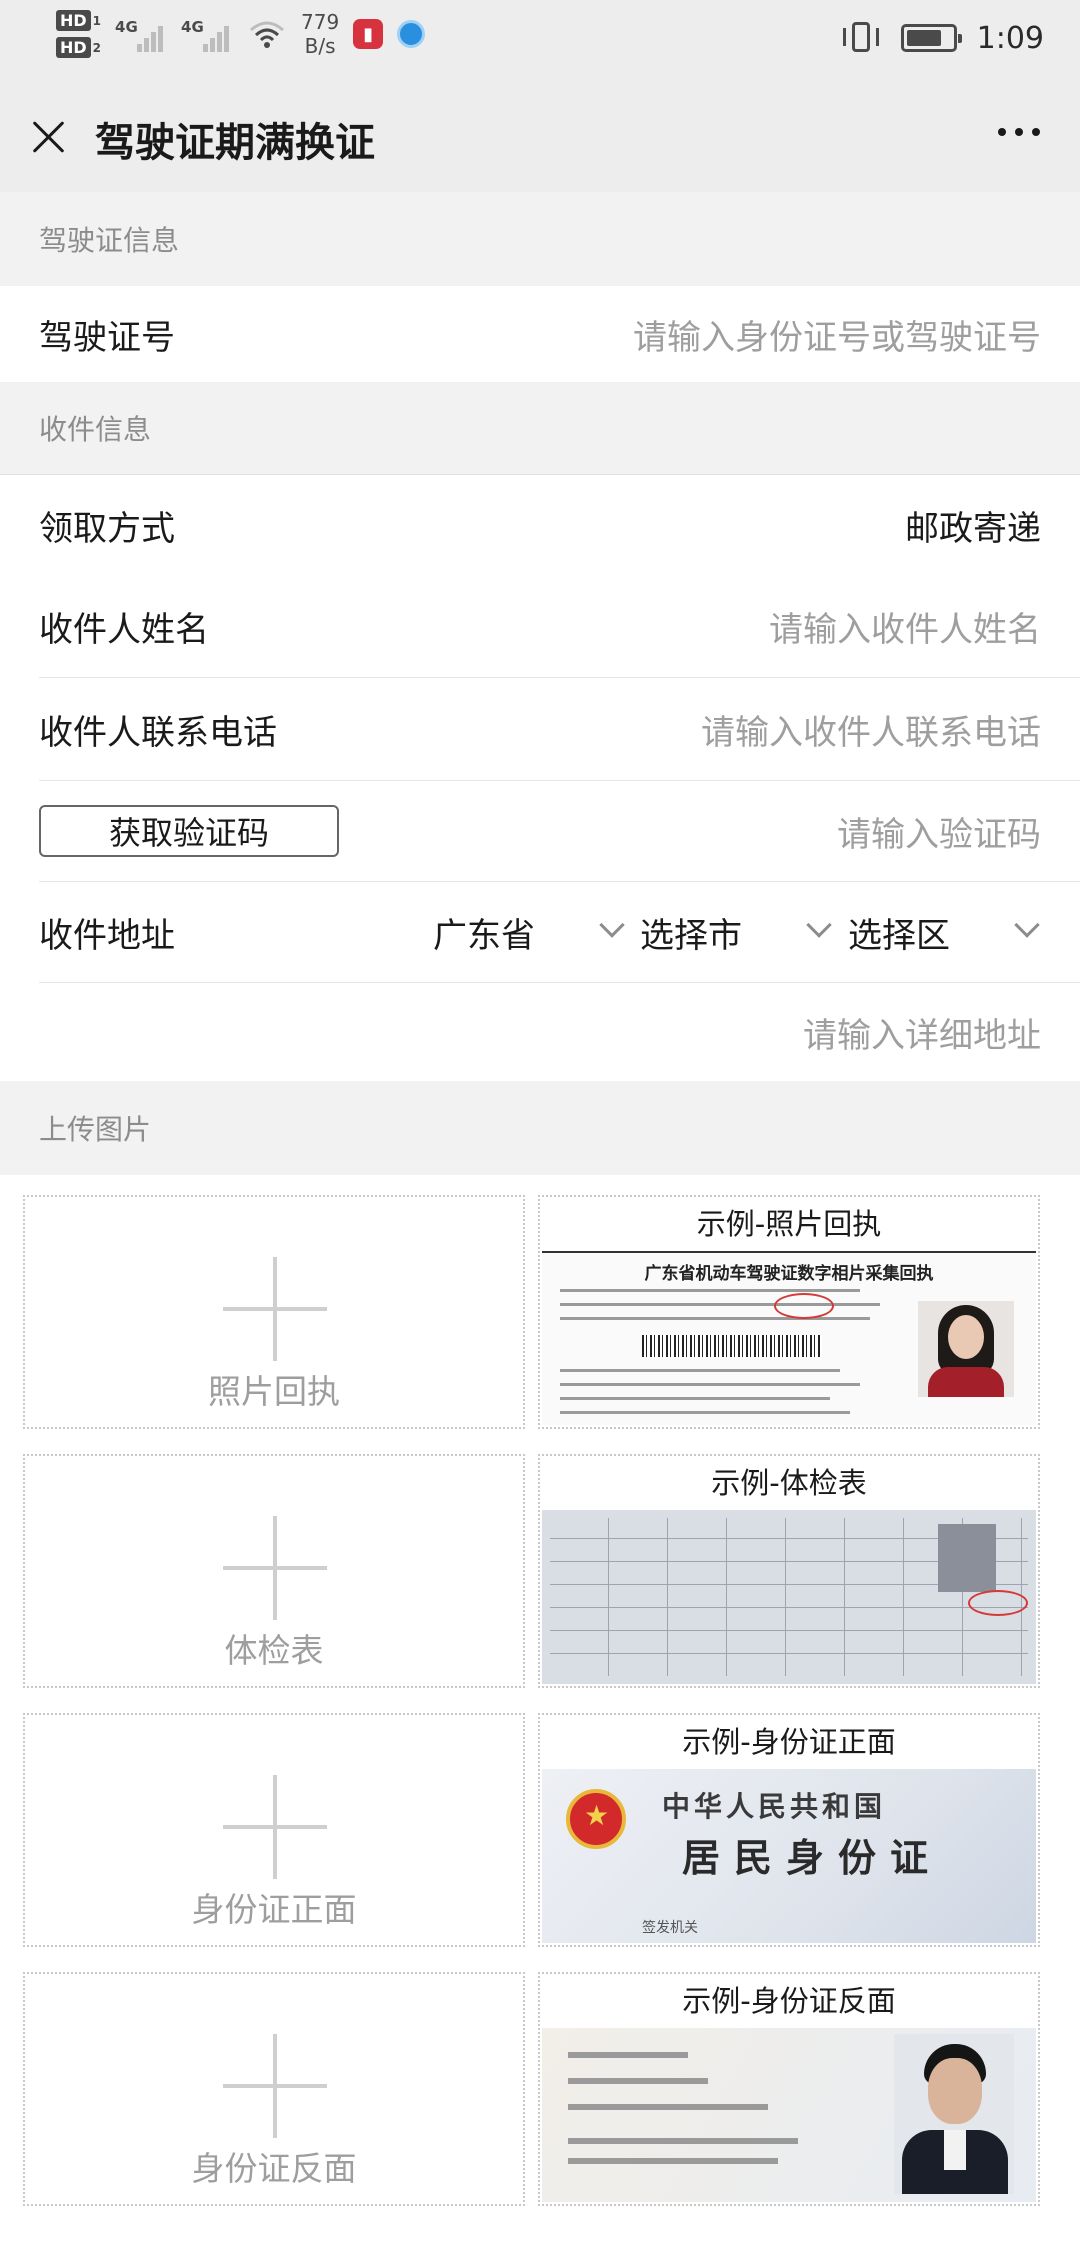  I want to click on upload-medical-form: 体检表, so click(274, 1571).